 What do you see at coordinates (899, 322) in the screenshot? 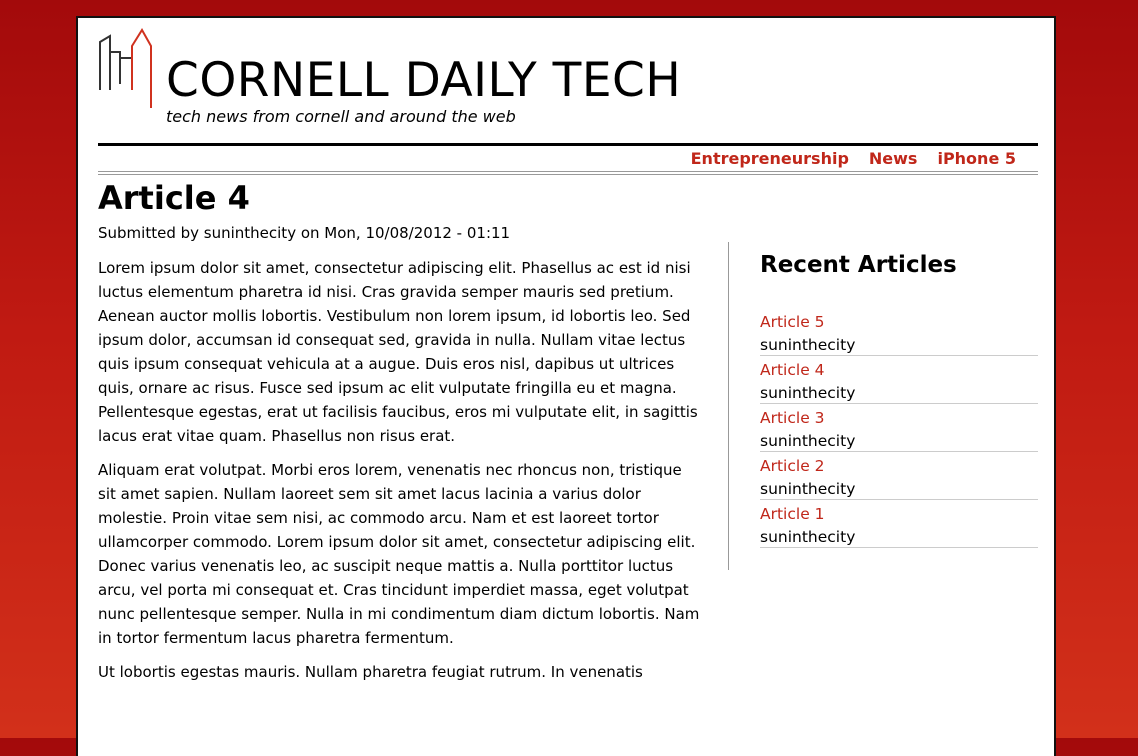
I see `recent-article-link: Article 5` at bounding box center [899, 322].